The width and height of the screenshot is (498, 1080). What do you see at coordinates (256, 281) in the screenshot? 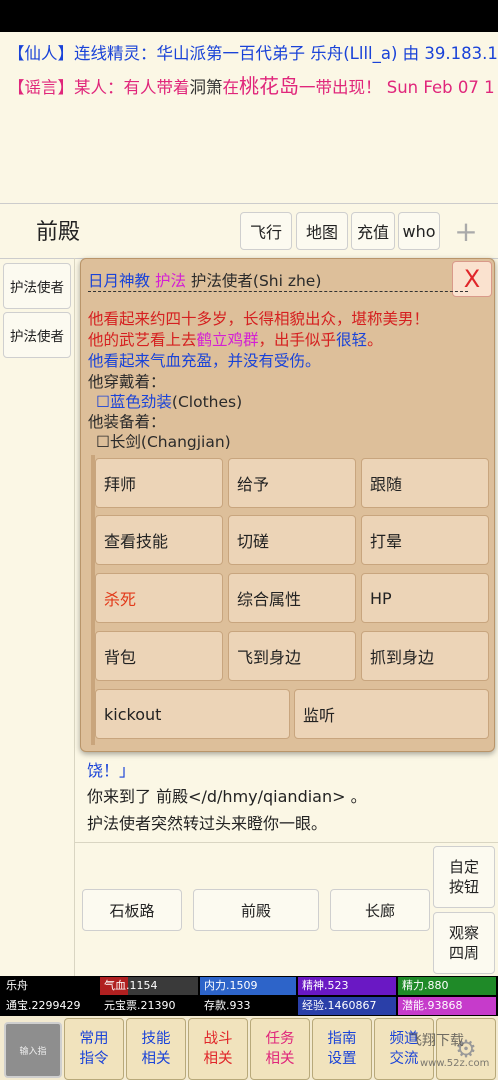
I see `npc-name: 护法使者(Shi zhe)` at bounding box center [256, 281].